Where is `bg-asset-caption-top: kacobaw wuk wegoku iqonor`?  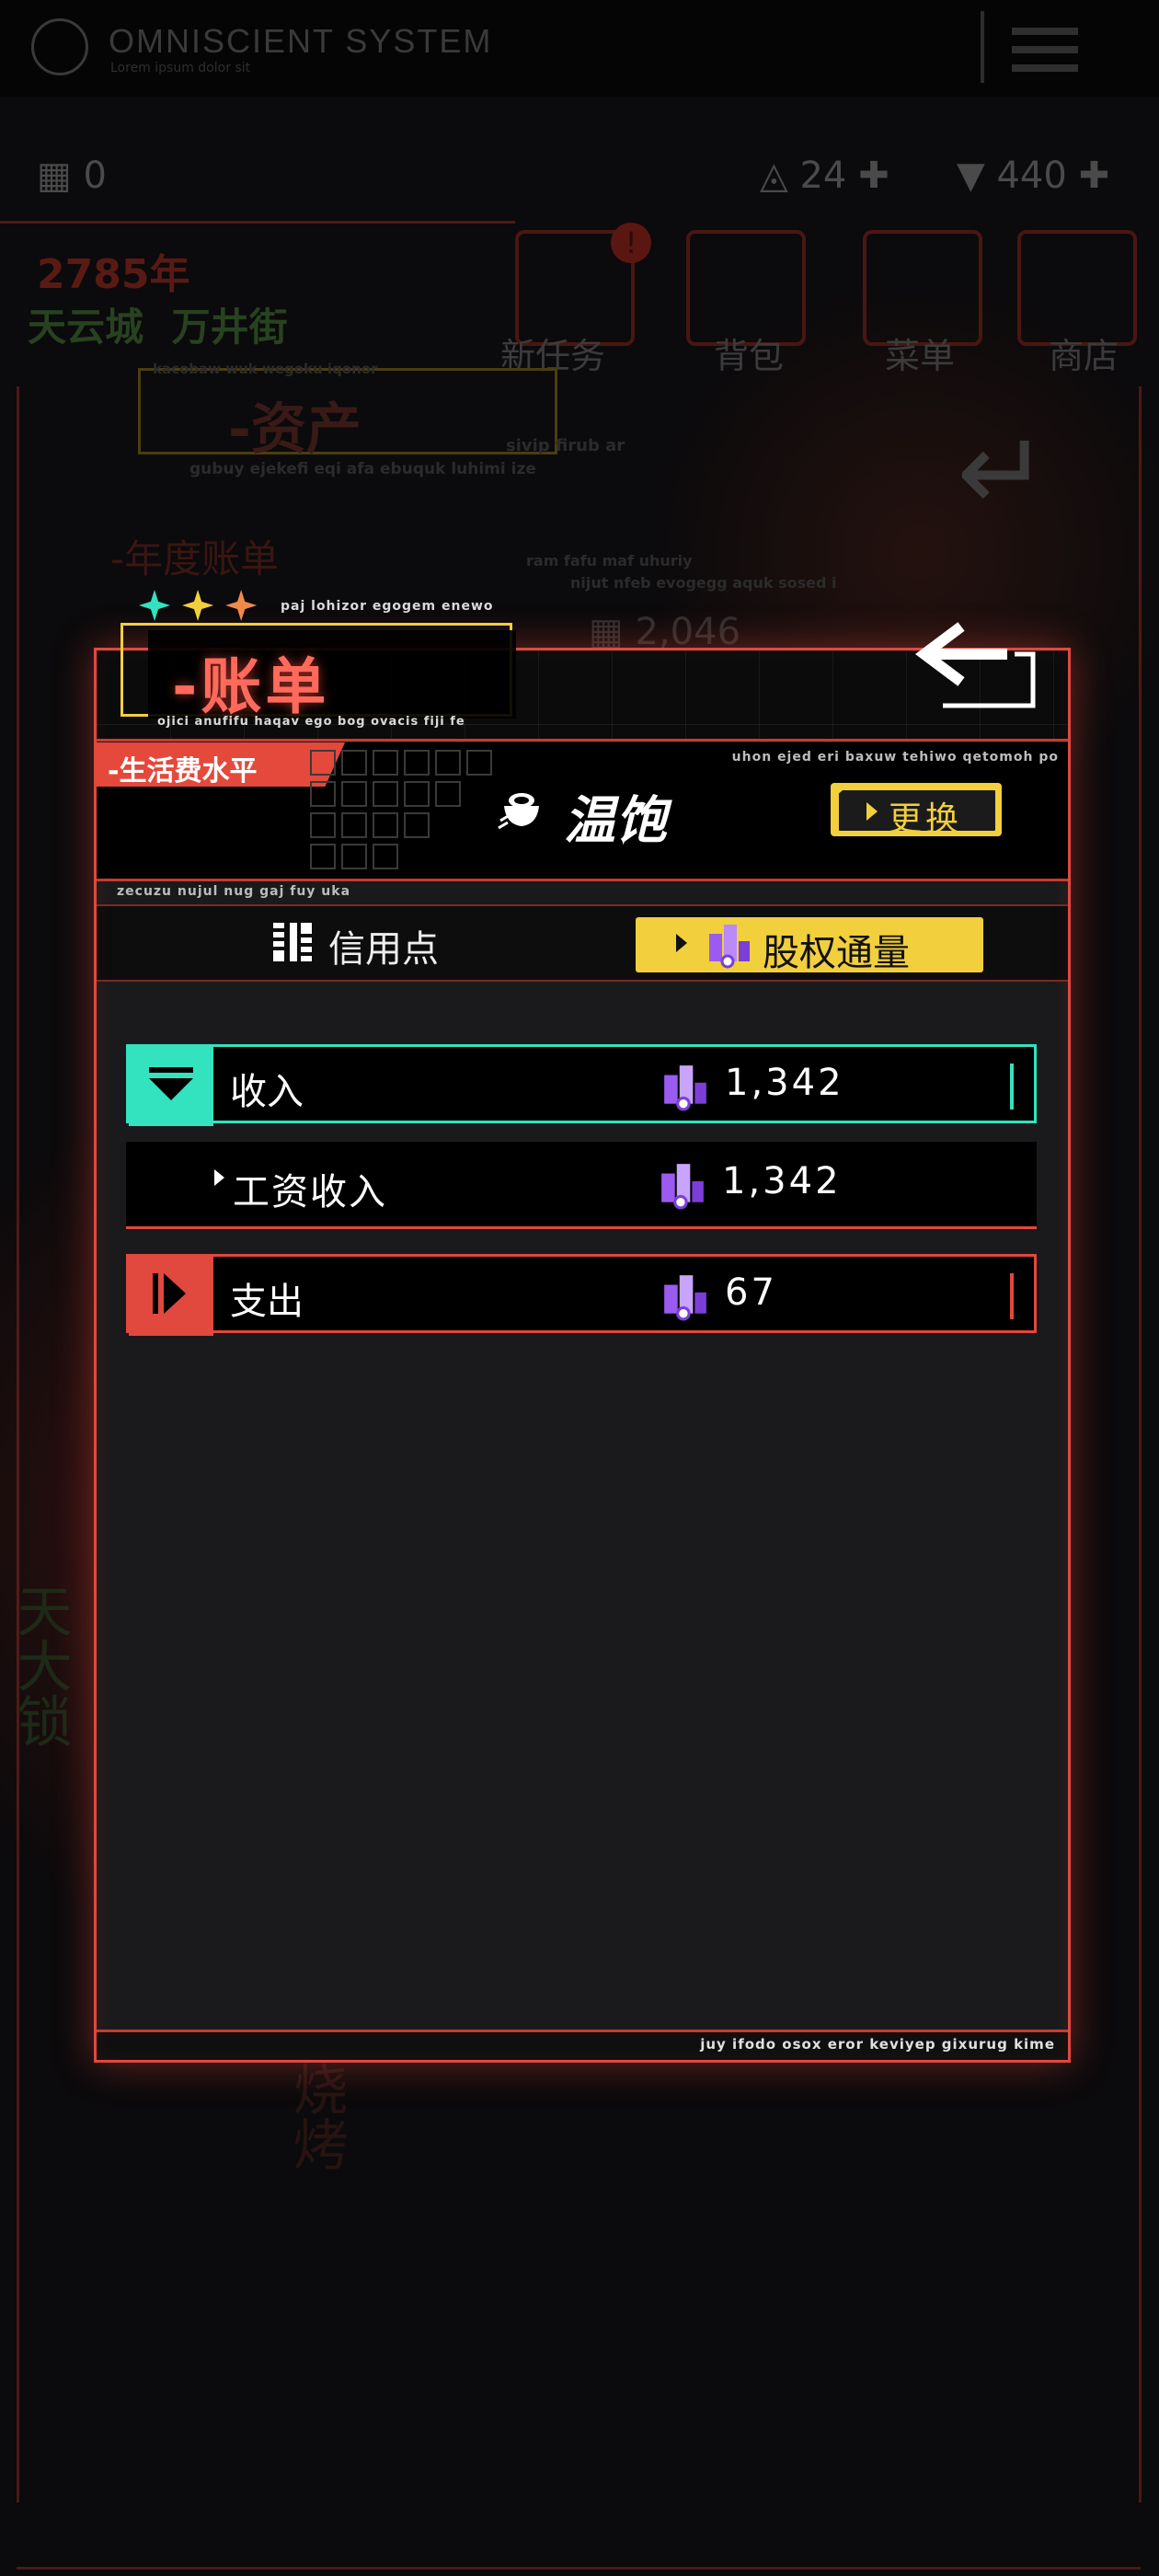 bg-asset-caption-top: kacobaw wuk wegoku iqonor is located at coordinates (265, 369).